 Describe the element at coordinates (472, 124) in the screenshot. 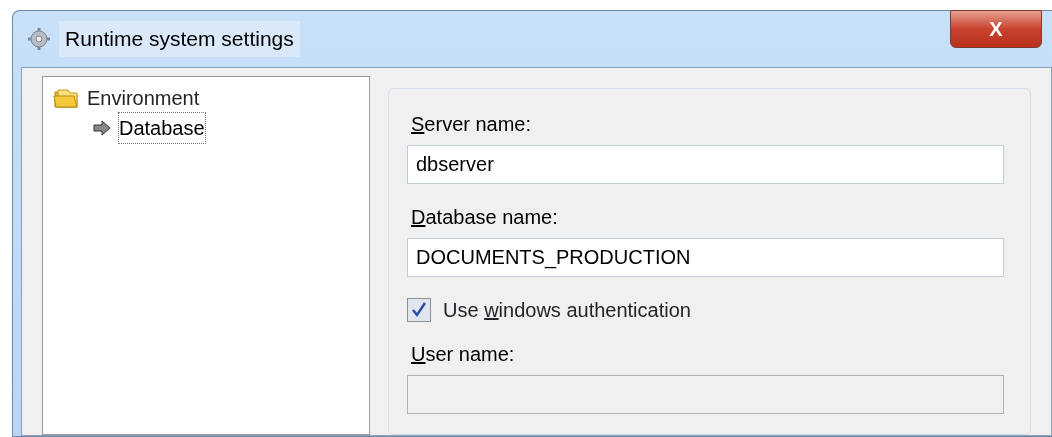

I see `field-label: Server name:` at that location.